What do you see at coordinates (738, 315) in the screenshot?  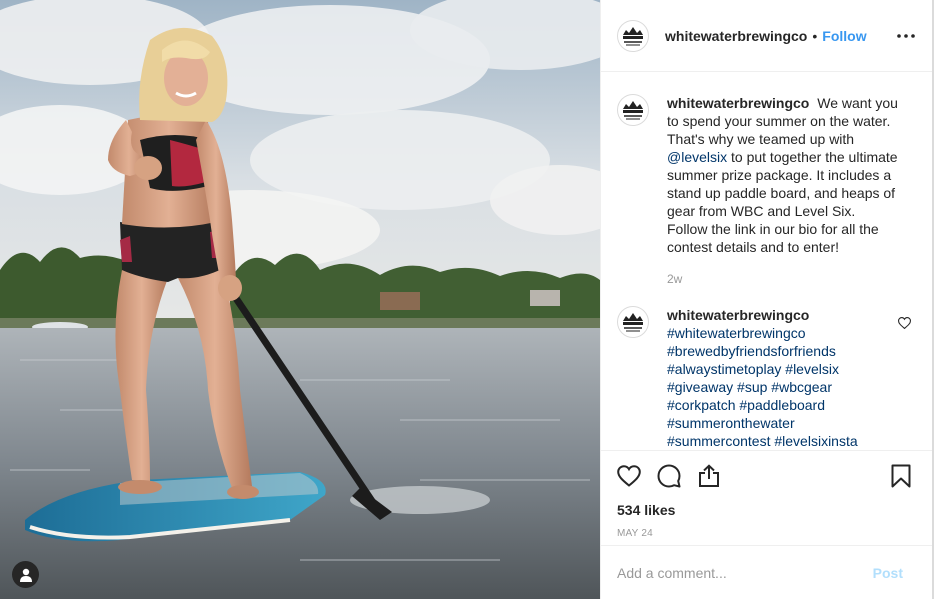 I see `comment-username-link: whitewaterbrewingco` at bounding box center [738, 315].